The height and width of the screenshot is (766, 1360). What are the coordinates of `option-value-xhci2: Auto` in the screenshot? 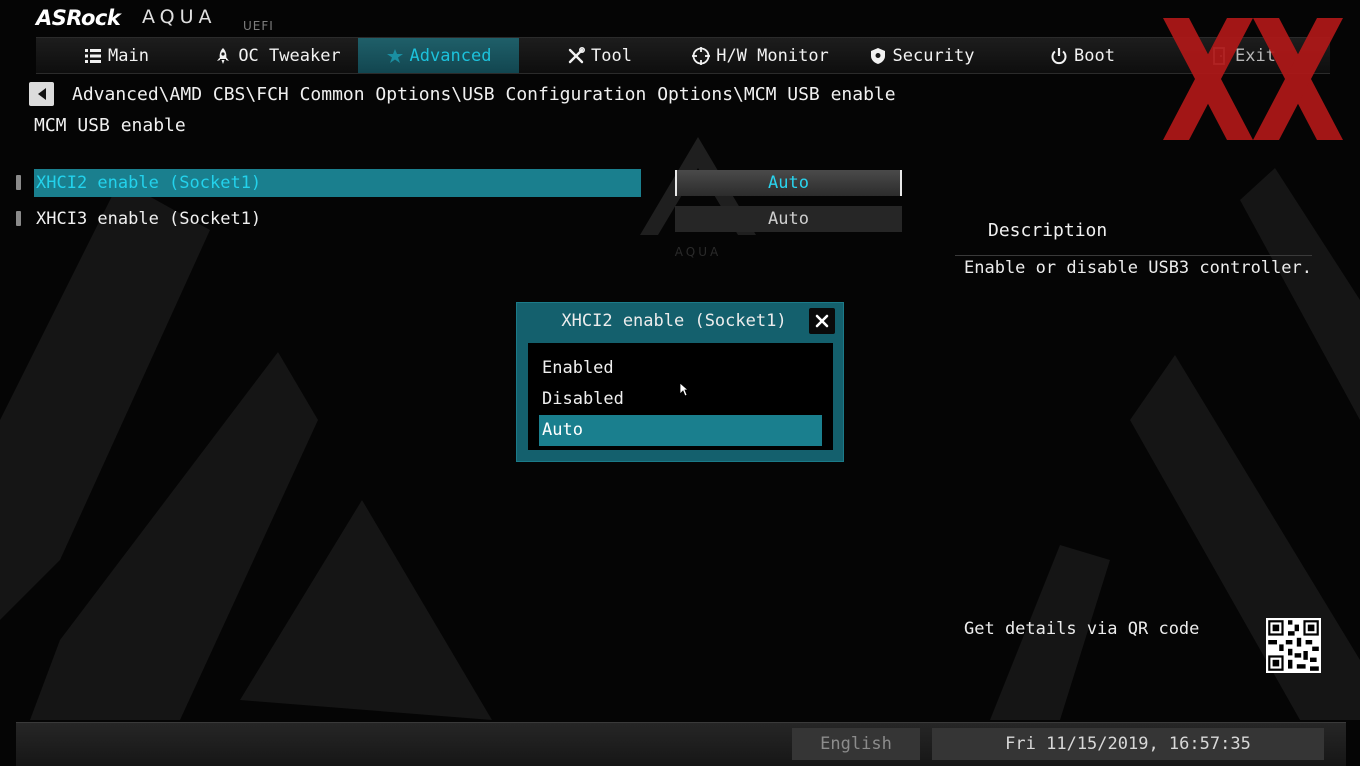 It's located at (788, 183).